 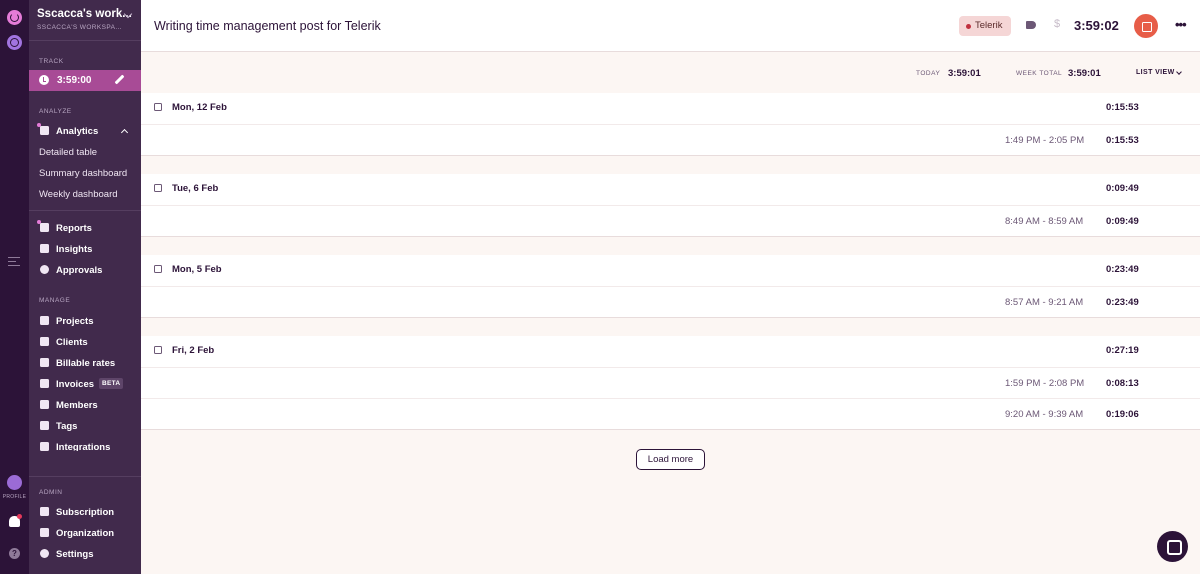 I want to click on sidebar-item-organization: Organization, so click(x=85, y=533).